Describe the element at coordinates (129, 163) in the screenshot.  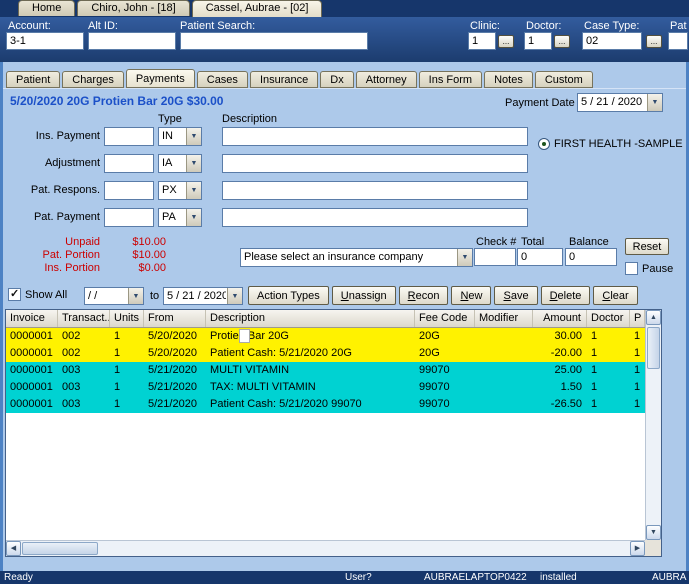
I see `adjustment-amount-input` at that location.